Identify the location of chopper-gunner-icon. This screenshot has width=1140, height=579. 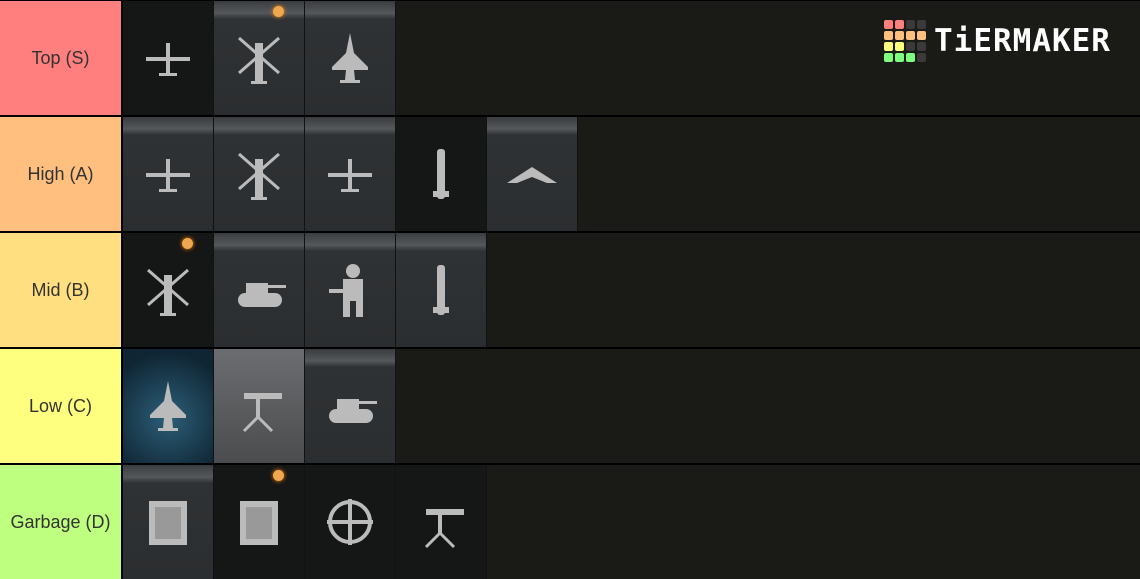
(259, 176).